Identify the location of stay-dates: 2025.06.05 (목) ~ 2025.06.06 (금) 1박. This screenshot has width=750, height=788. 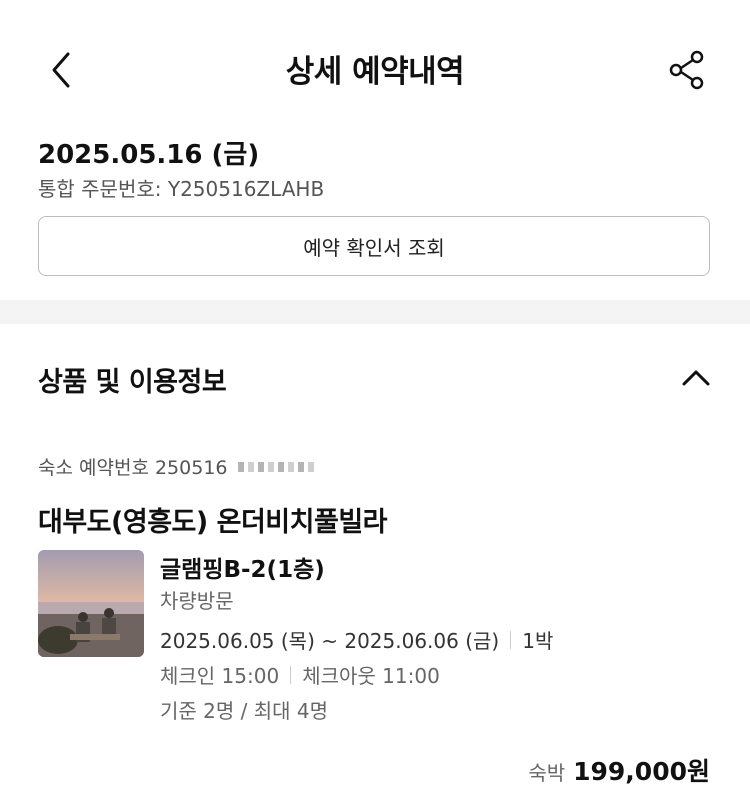
(356, 639).